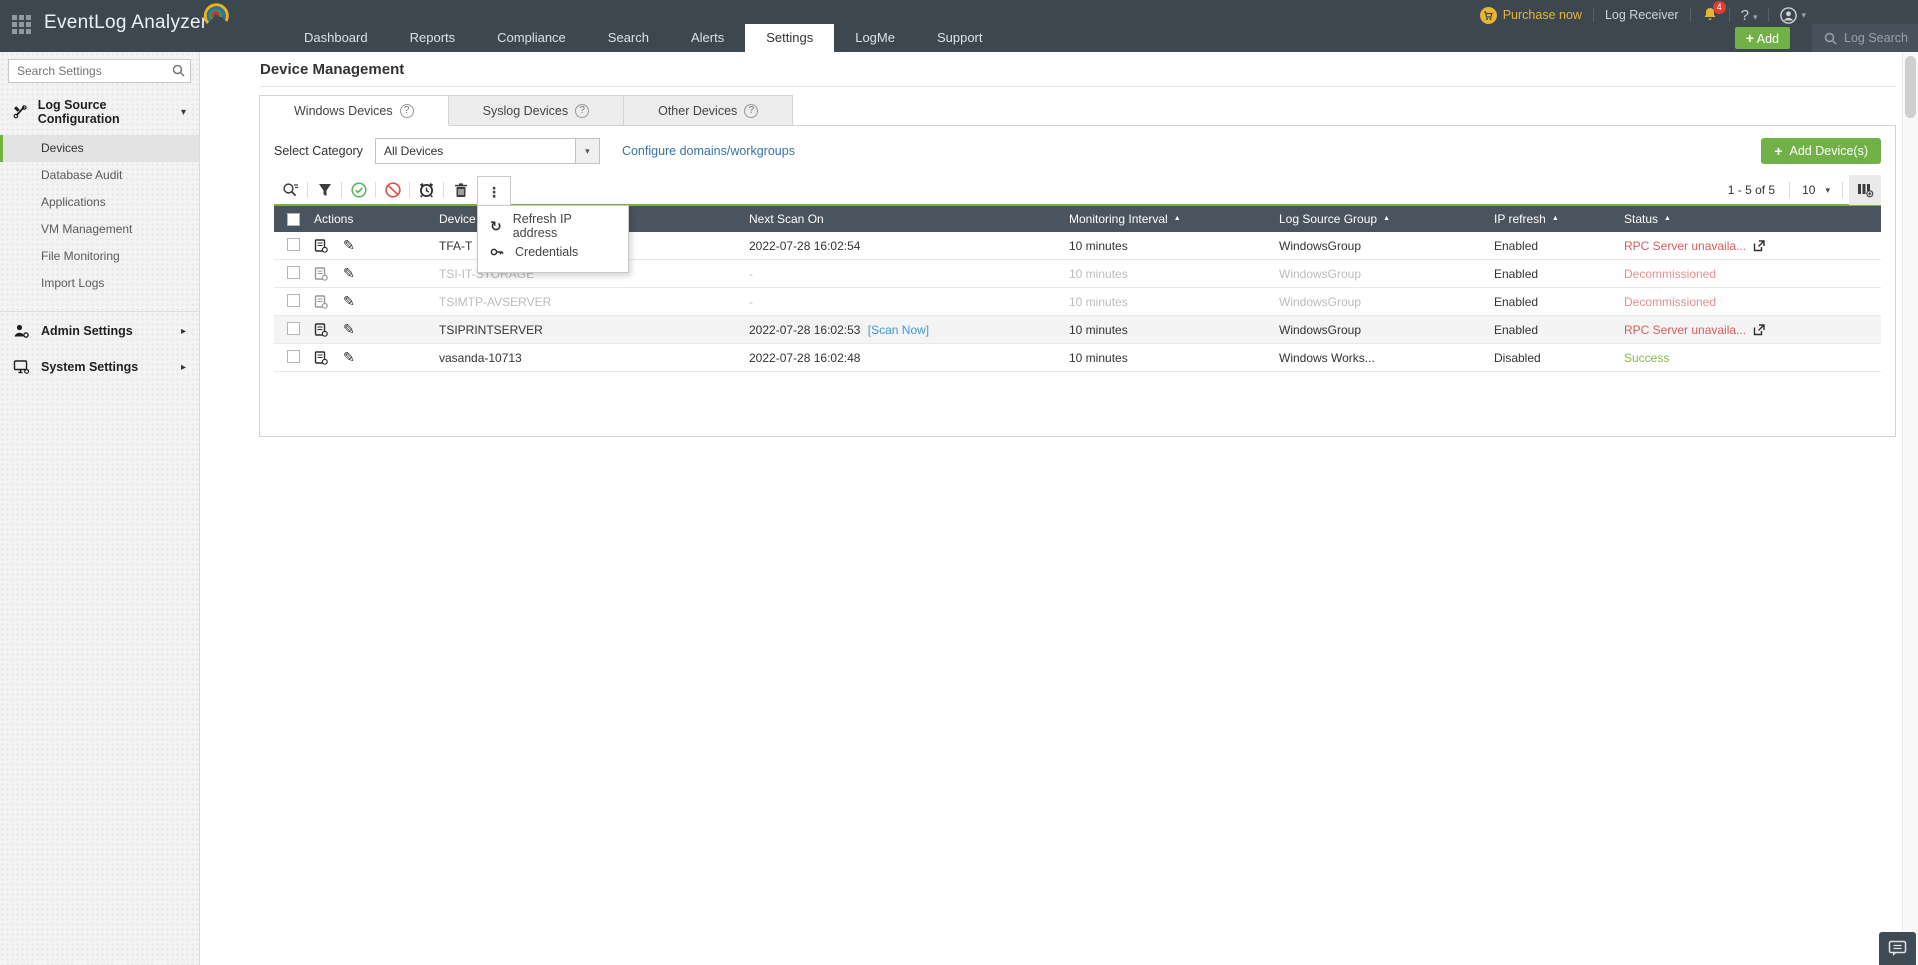 The width and height of the screenshot is (1918, 965). I want to click on configure-domains-link: Configure domains/workgroups, so click(708, 151).